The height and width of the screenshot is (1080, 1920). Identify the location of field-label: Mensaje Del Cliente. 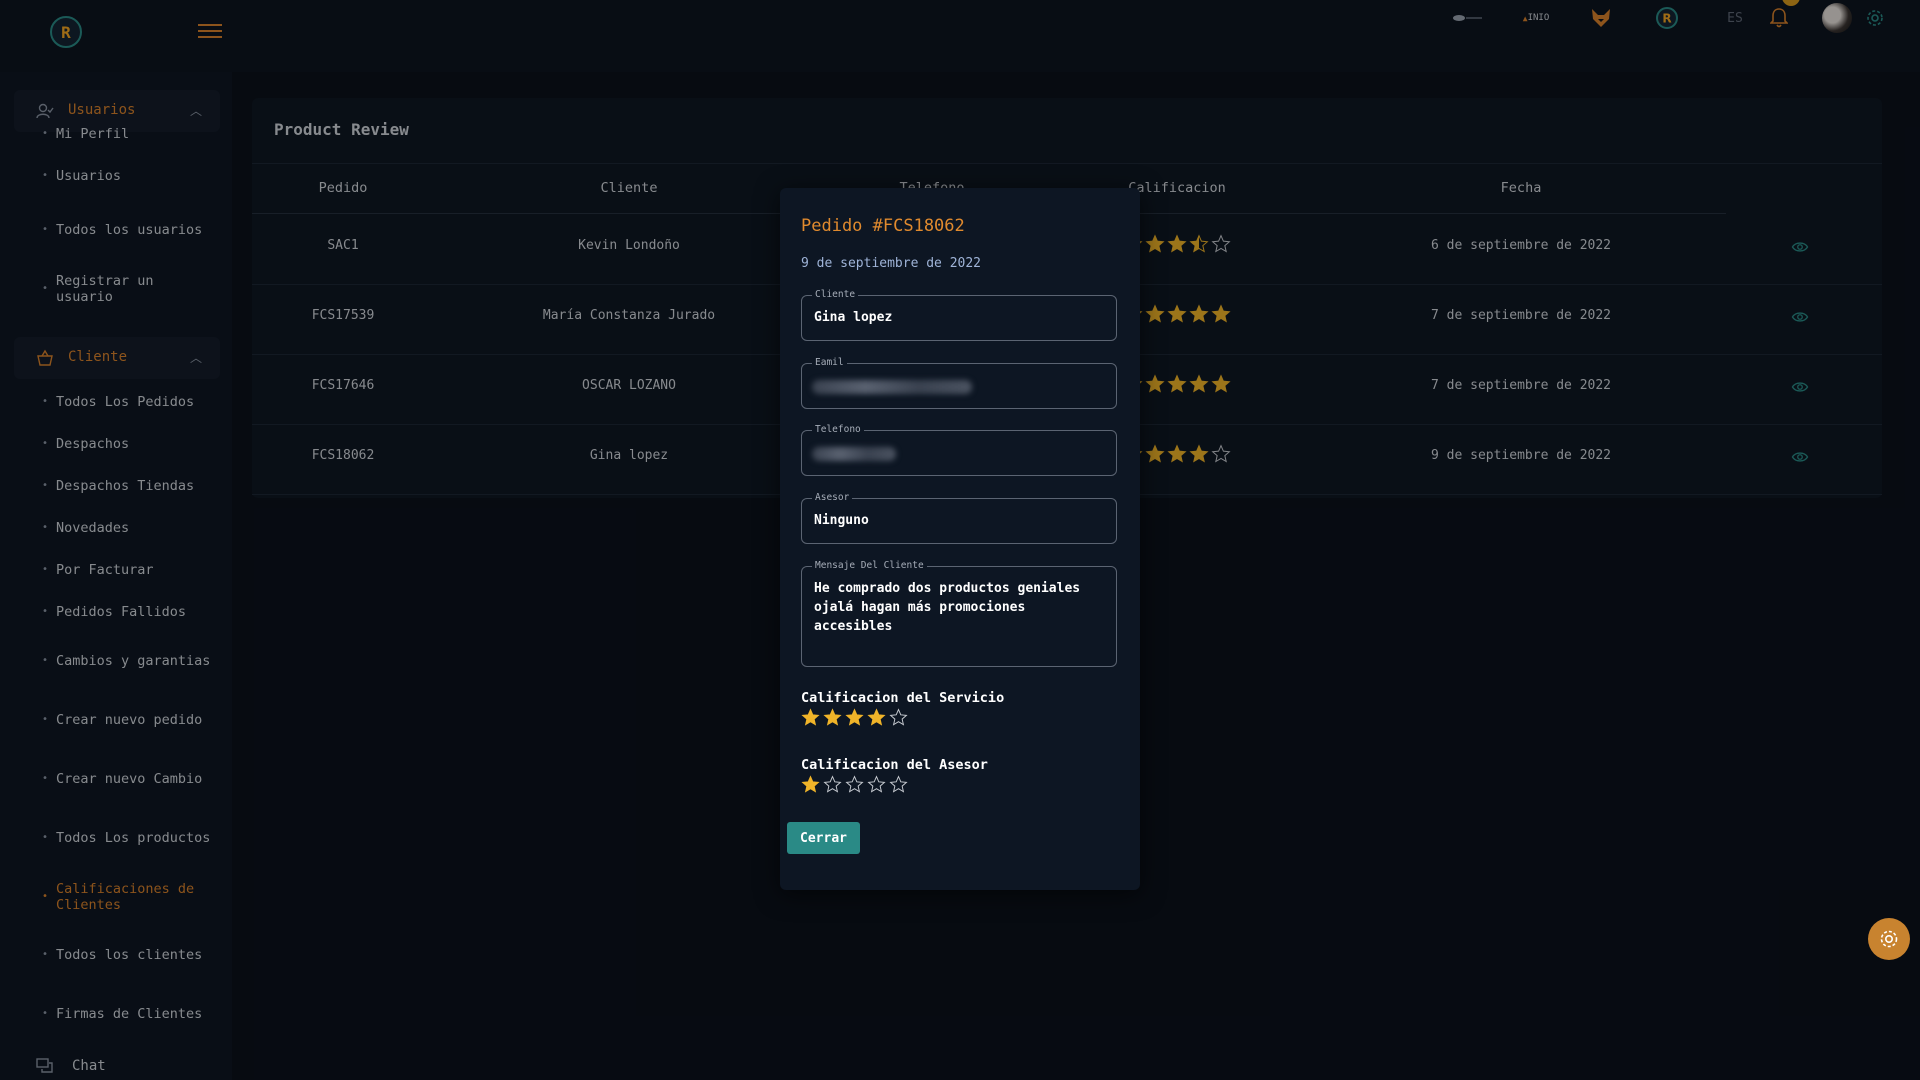
(869, 566).